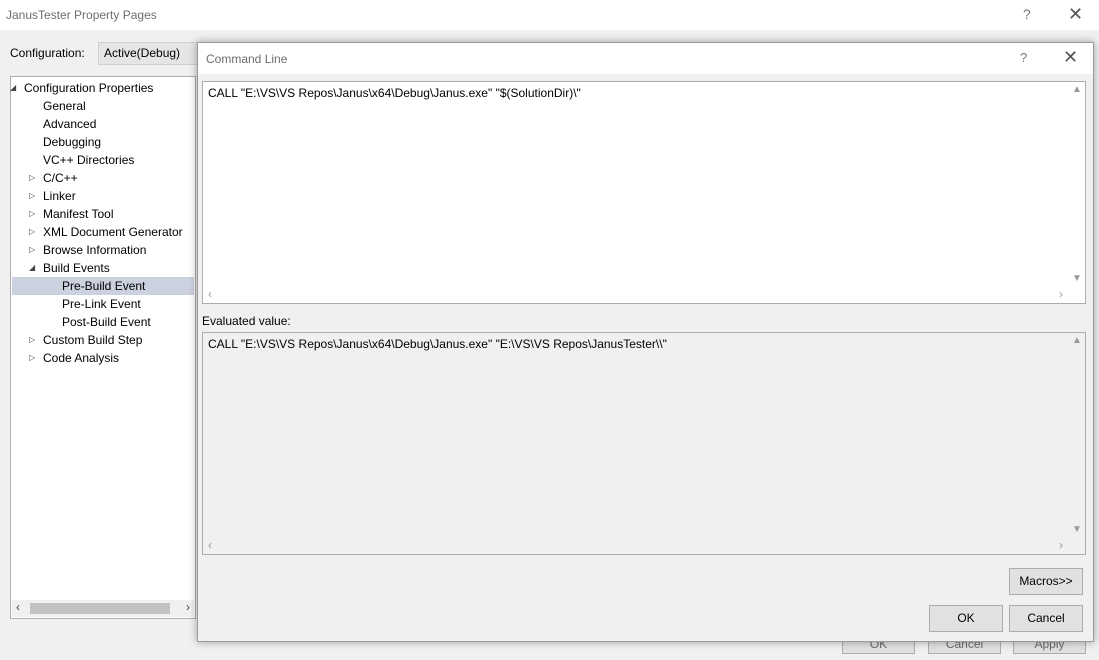 This screenshot has height=660, width=1099. What do you see at coordinates (247, 59) in the screenshot?
I see `dialog-title: Command Line` at bounding box center [247, 59].